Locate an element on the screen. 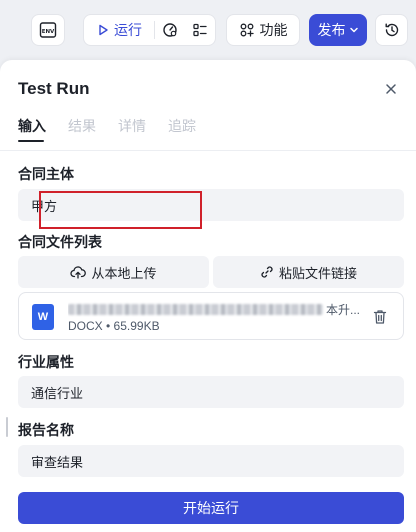 This screenshot has width=416, height=532. publish-button: 发布 is located at coordinates (338, 30).